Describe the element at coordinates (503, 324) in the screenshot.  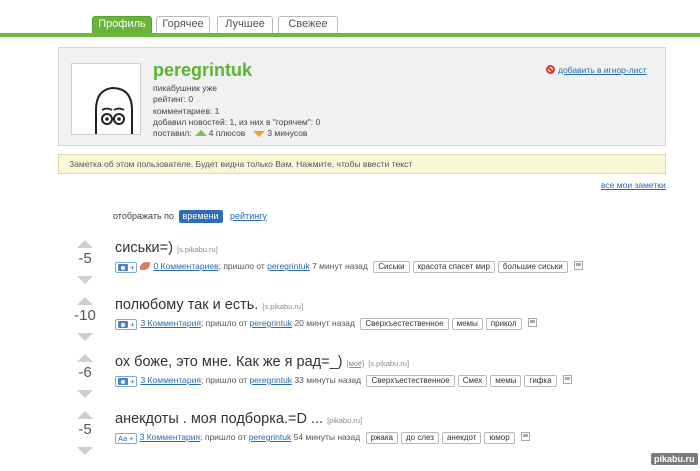
I see `tag: прикол` at that location.